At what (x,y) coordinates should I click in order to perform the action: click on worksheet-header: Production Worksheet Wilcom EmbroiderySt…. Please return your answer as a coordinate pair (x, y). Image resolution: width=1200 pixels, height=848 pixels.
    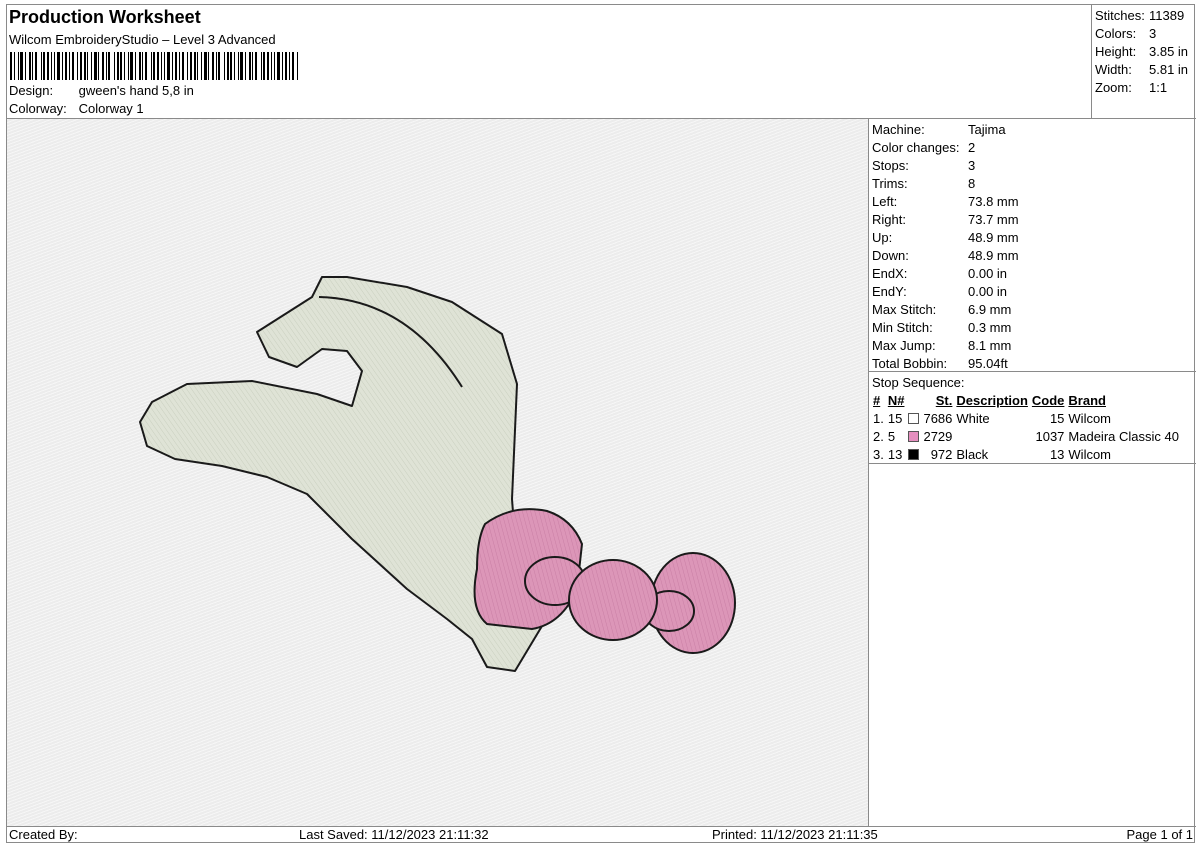
    Looking at the image, I should click on (601, 62).